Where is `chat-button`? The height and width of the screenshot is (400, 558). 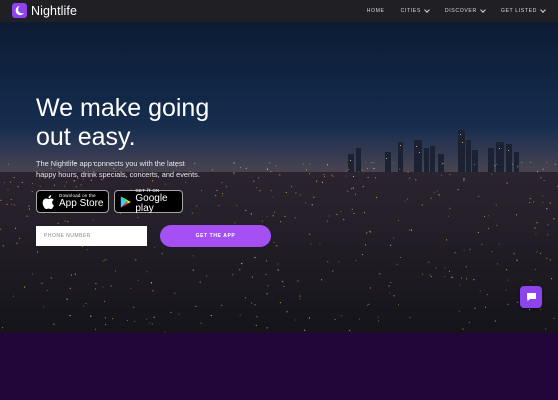
chat-button is located at coordinates (531, 297).